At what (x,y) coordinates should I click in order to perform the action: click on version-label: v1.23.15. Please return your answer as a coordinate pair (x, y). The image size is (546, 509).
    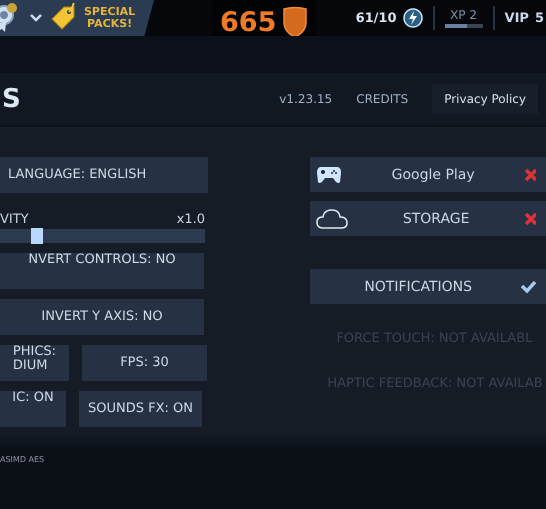
    Looking at the image, I should click on (305, 99).